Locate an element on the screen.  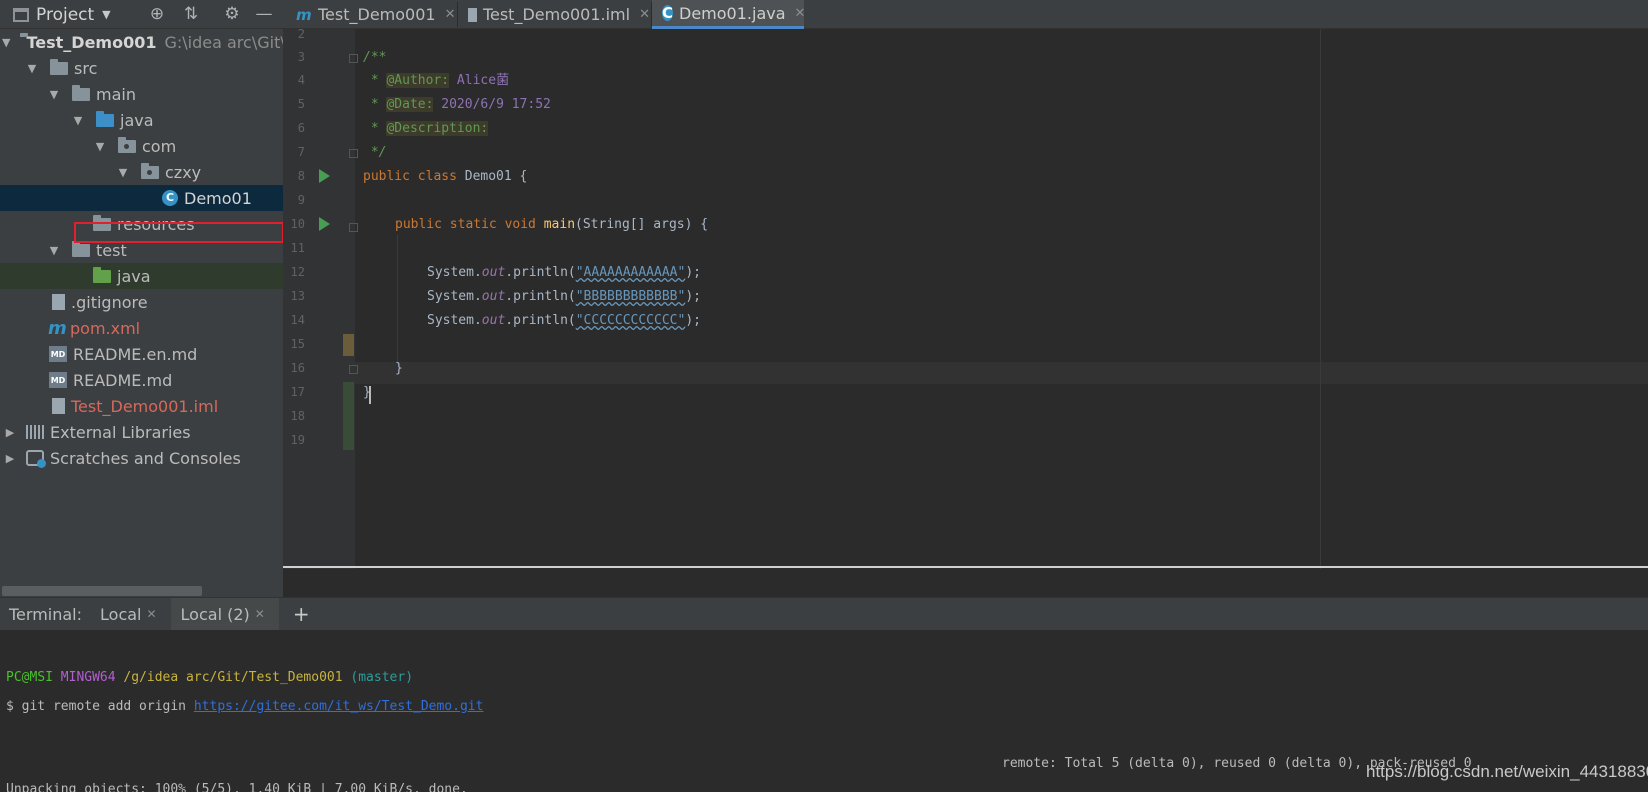
tree-item-scratches: ▶ Scratches and Consoles is located at coordinates (141, 458).